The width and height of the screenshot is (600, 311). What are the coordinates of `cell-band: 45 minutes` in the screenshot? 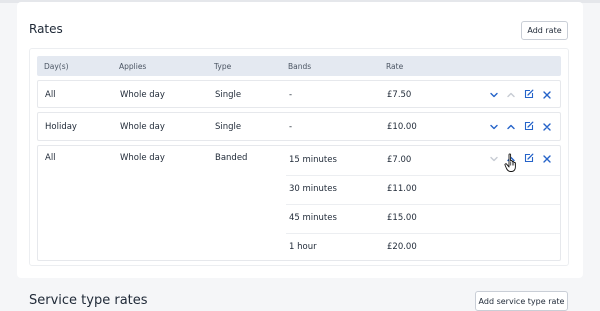 It's located at (313, 218).